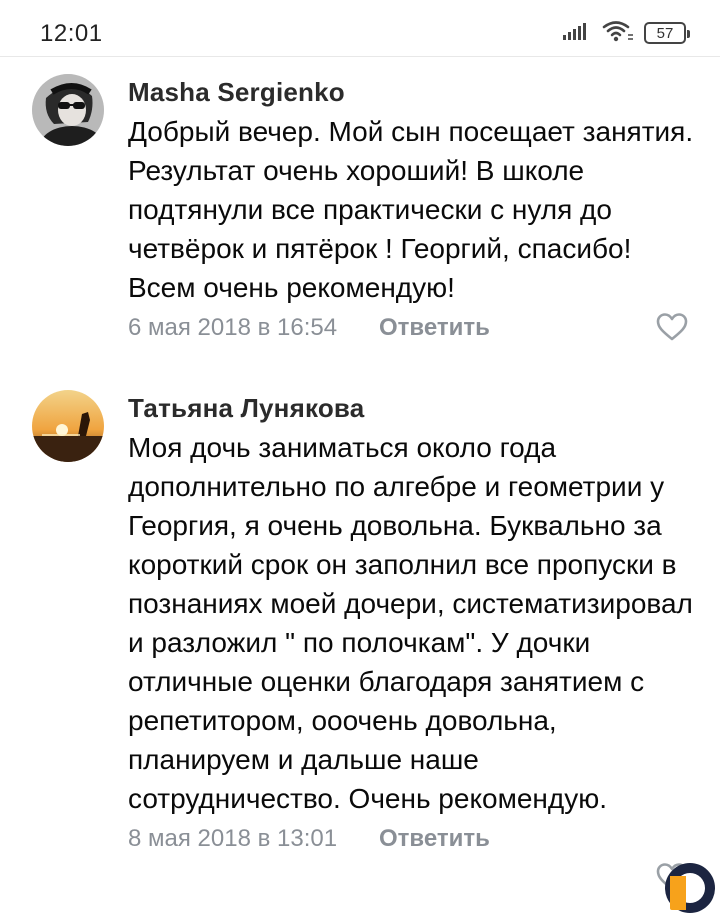 This screenshot has height=920, width=720. I want to click on comment-meta: 6 мая 2018 в 16:54 Ответить, so click(413, 328).